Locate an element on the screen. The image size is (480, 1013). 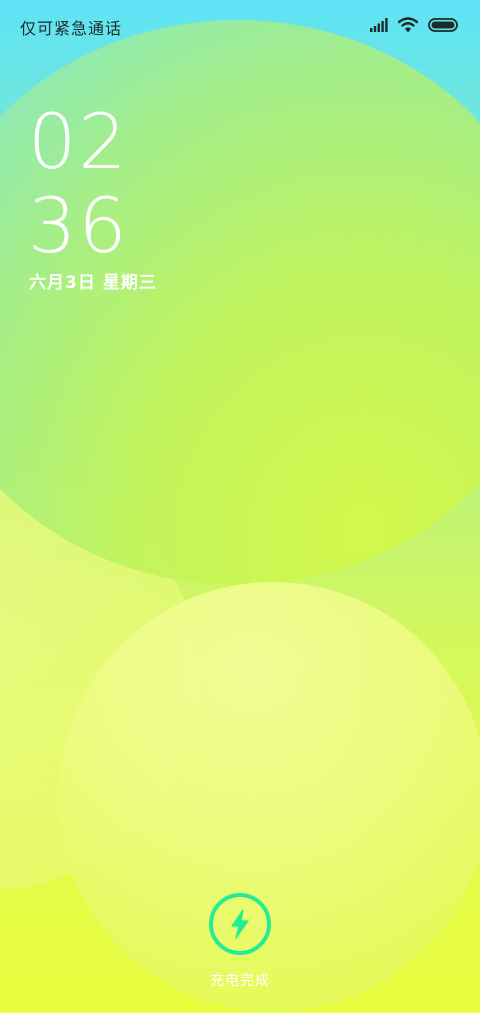
charging-status: 充电完成 is located at coordinates (240, 981).